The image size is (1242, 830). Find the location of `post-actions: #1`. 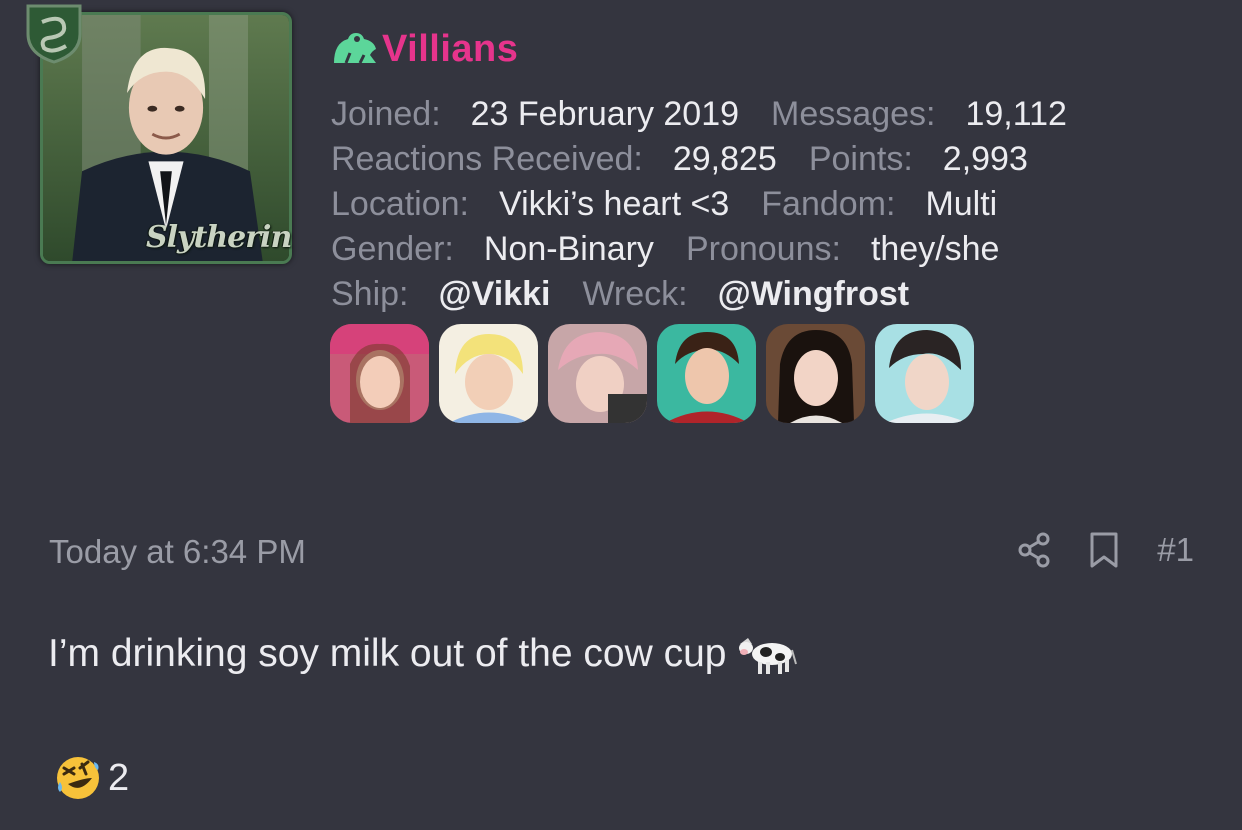

post-actions: #1 is located at coordinates (1105, 550).